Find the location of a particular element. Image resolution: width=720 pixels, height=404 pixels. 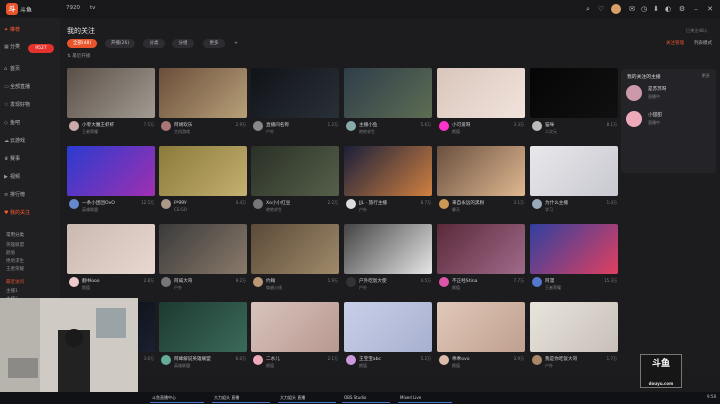

message-icon: ✉ is located at coordinates (632, 9).